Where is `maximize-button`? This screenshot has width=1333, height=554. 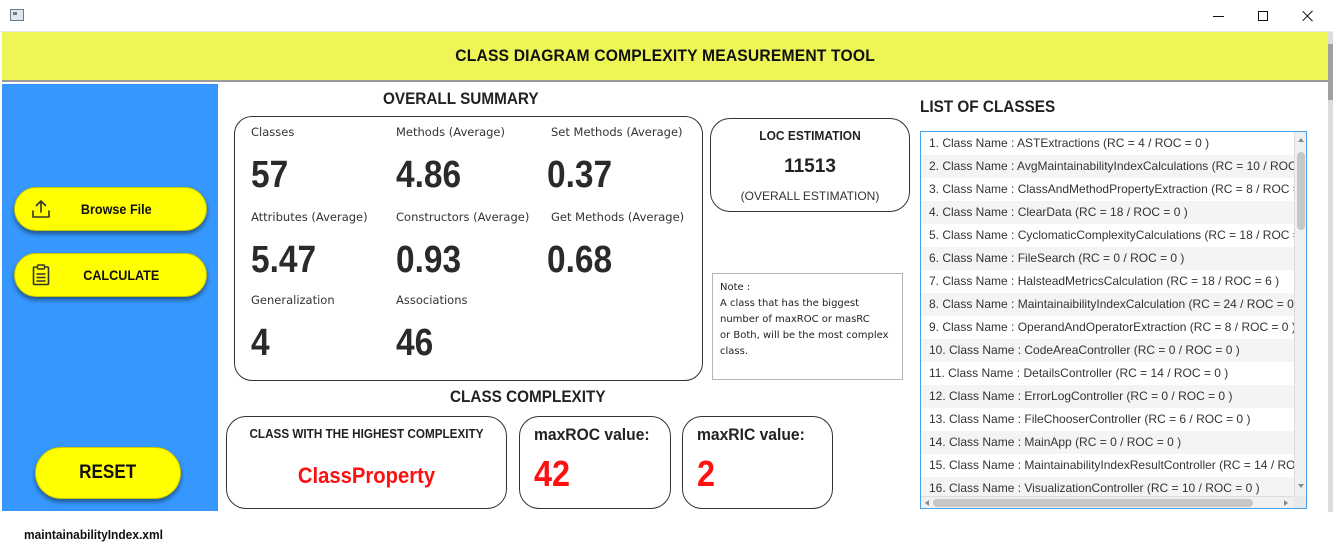 maximize-button is located at coordinates (1263, 16).